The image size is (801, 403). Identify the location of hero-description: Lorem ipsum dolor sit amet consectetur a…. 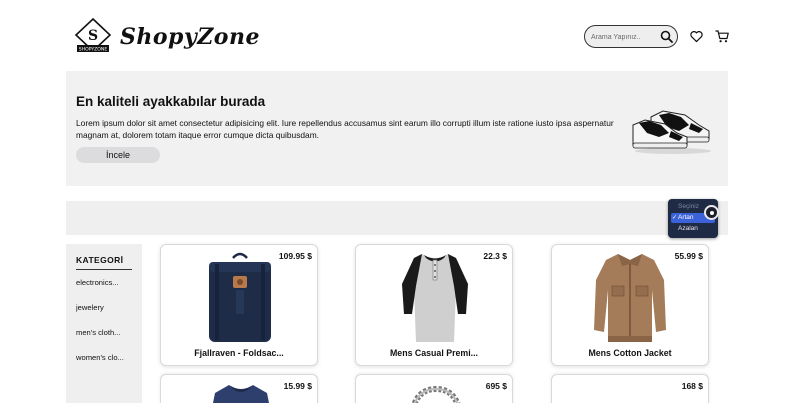
(345, 129).